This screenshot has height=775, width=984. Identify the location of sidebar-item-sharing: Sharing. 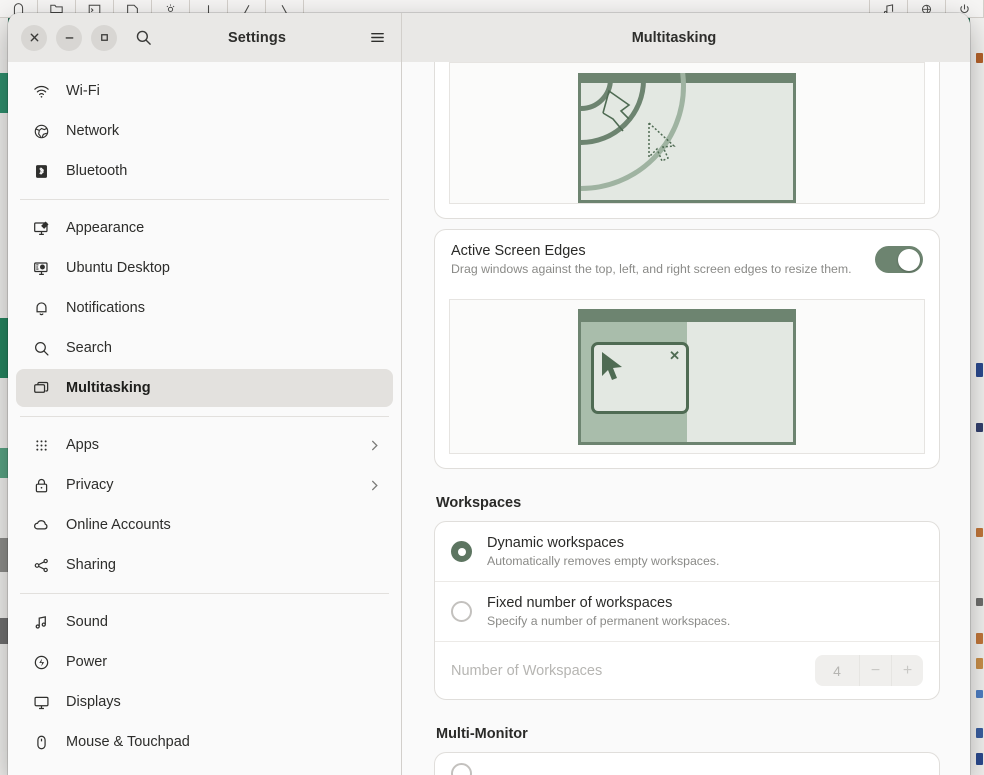
(204, 565).